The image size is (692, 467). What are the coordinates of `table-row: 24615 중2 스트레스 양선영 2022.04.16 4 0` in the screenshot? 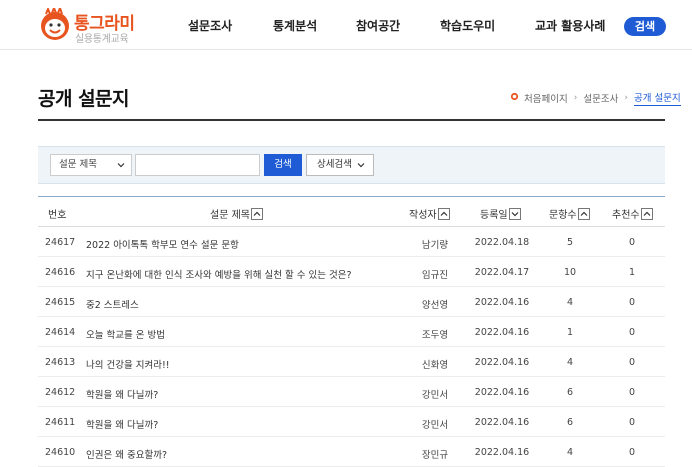 It's located at (351, 302).